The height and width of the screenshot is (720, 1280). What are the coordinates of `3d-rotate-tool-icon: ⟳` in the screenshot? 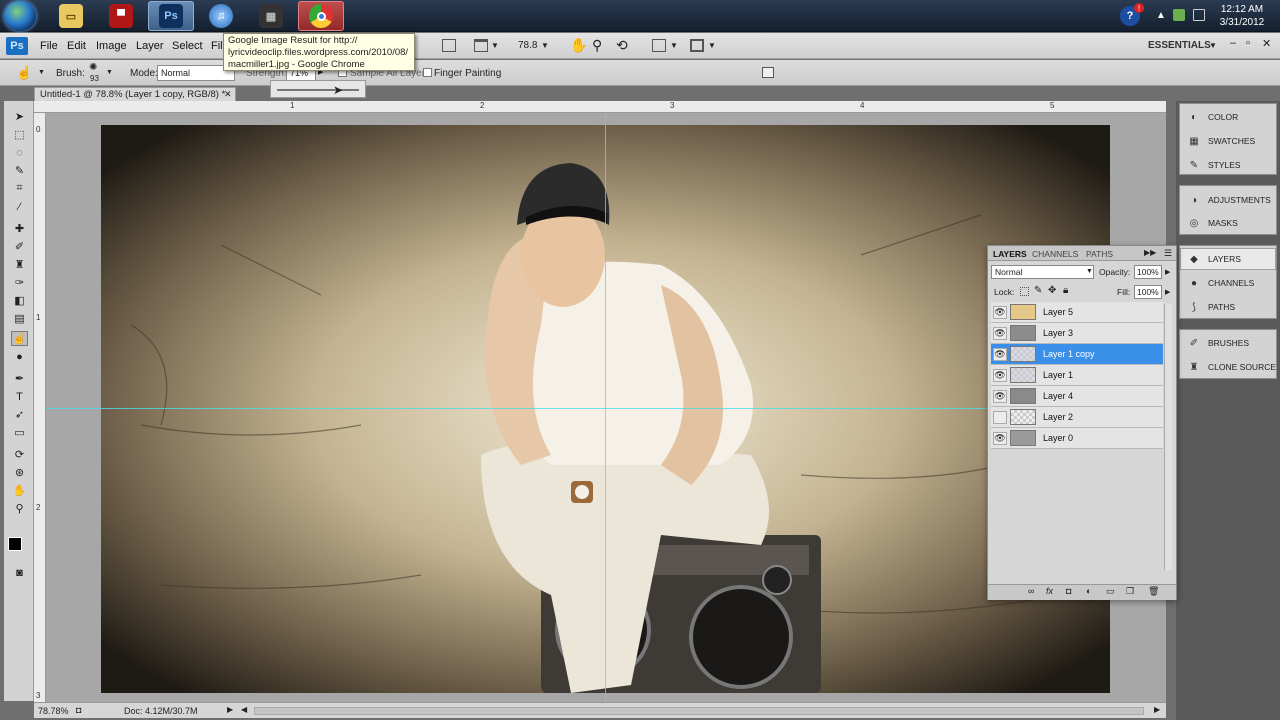 It's located at (19, 454).